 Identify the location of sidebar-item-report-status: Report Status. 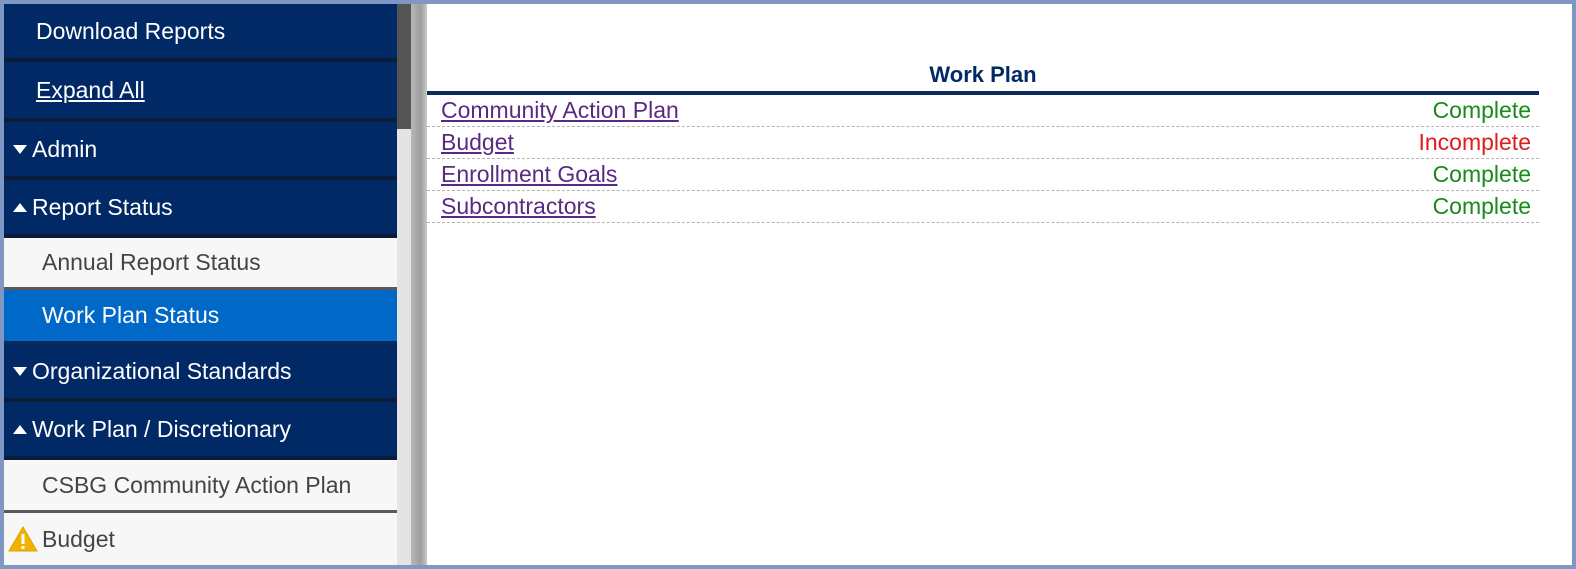
(200, 209).